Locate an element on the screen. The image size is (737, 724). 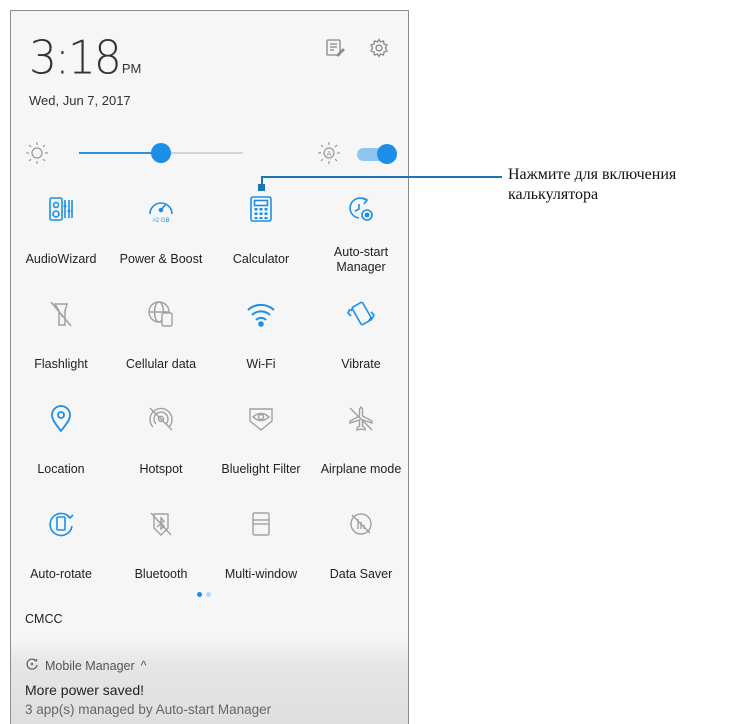
gear-icon is located at coordinates (379, 48).